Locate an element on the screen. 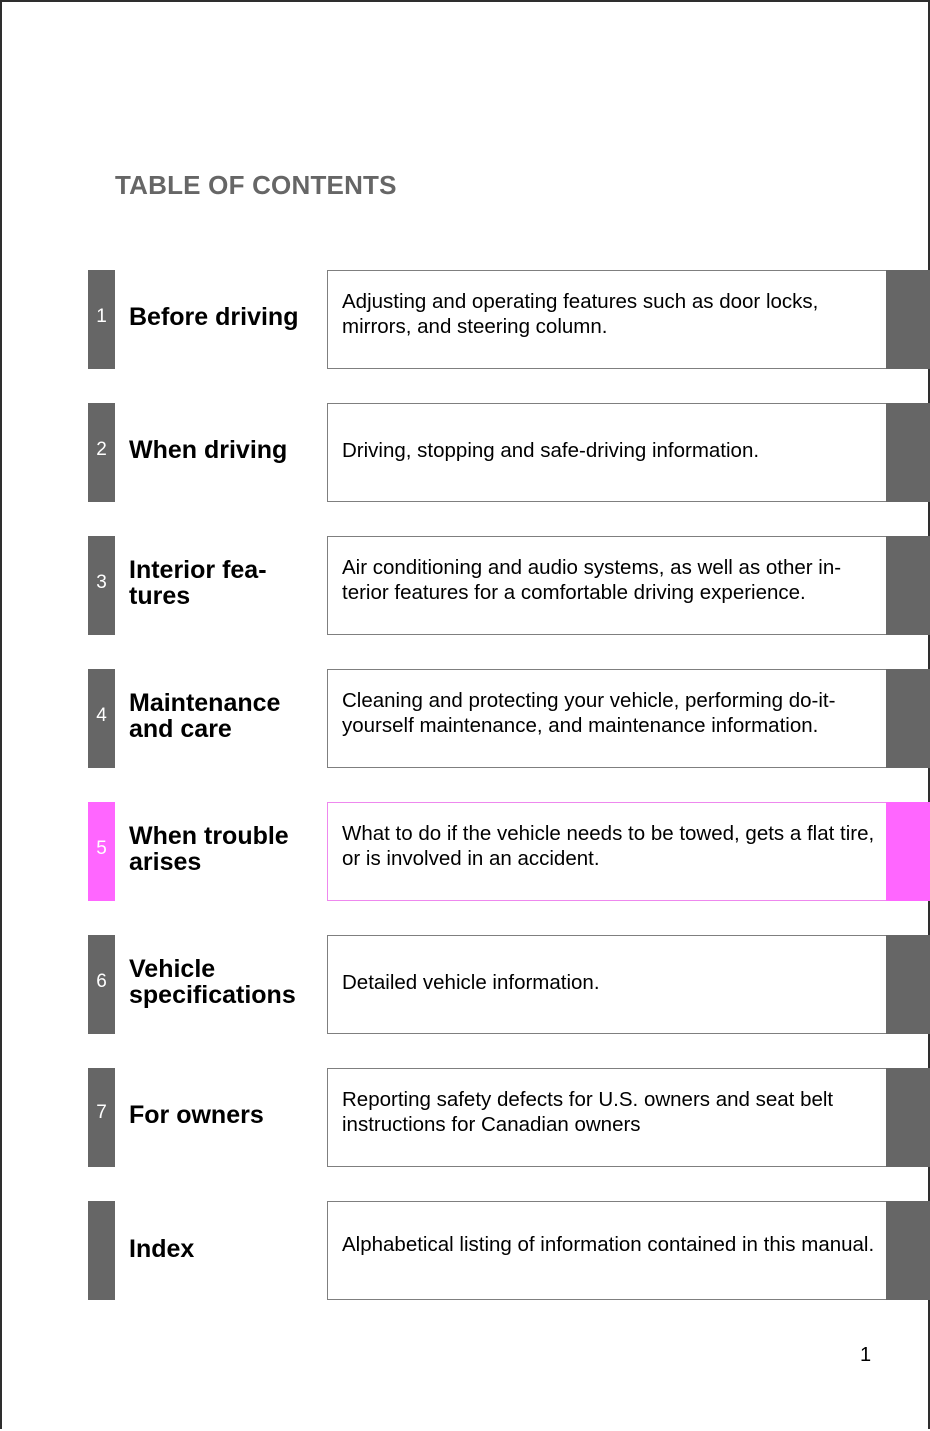  page-number: 1 is located at coordinates (866, 1355).